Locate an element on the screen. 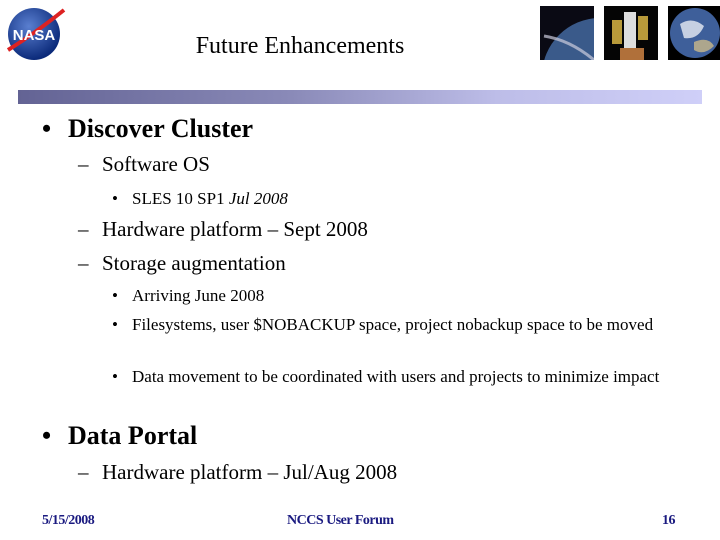  footer-date: 5/15/2008 is located at coordinates (68, 520).